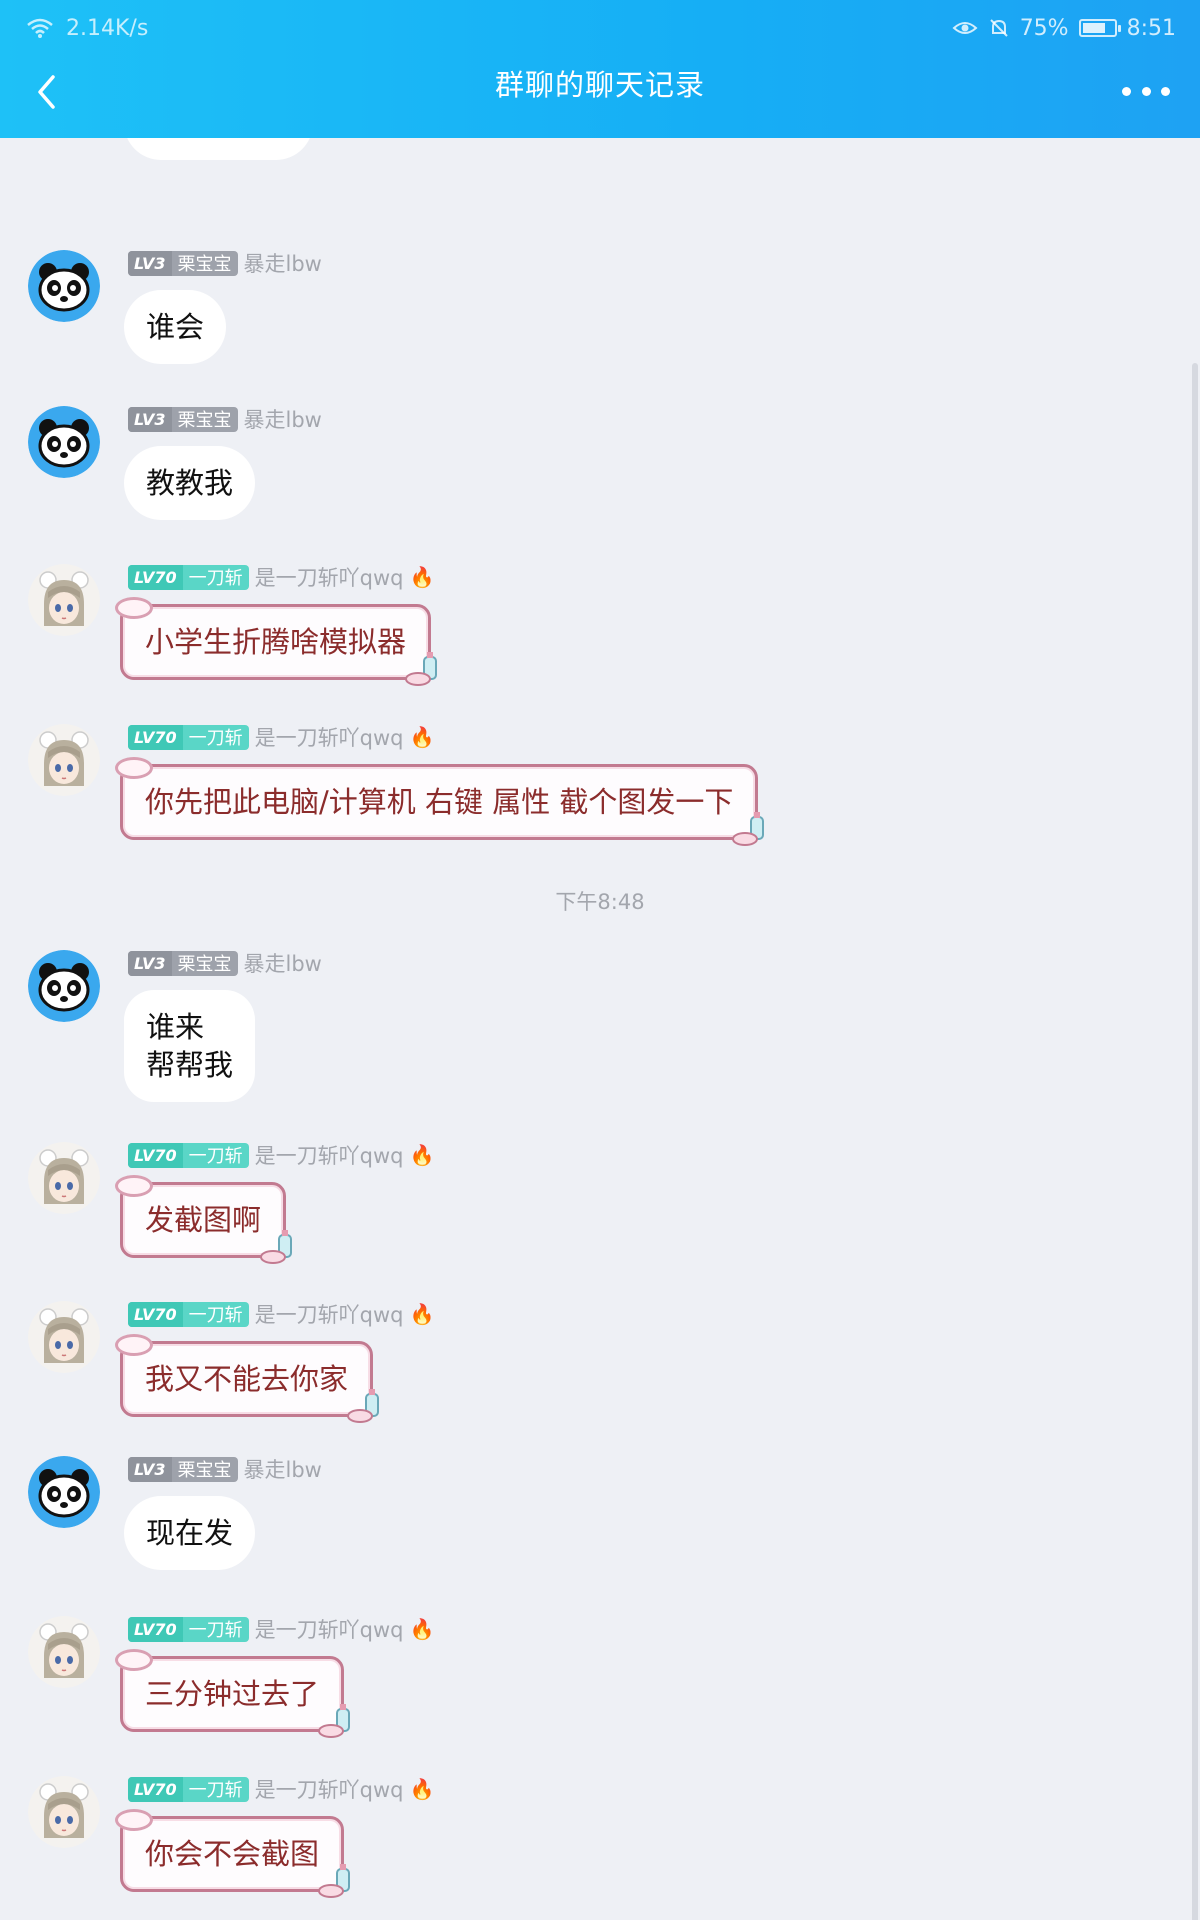  I want to click on more-dots-icon, so click(1126, 91).